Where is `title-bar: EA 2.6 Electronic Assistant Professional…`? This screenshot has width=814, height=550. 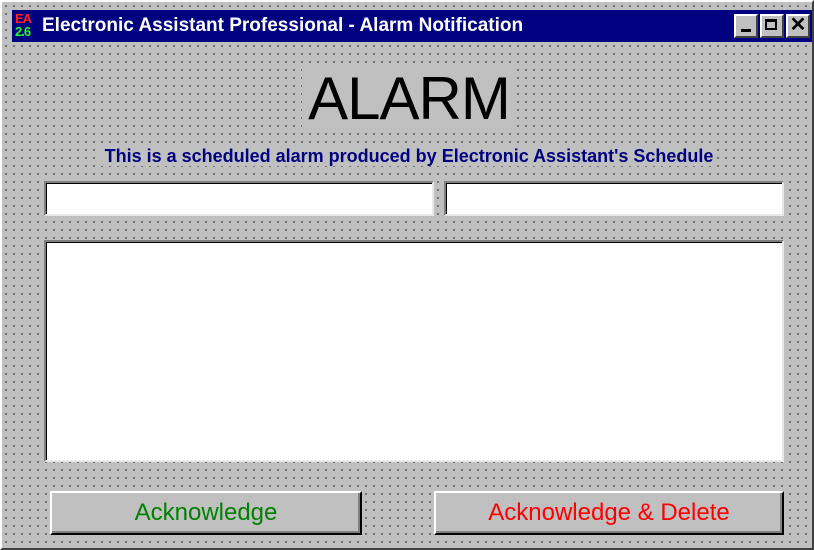 title-bar: EA 2.6 Electronic Assistant Professional… is located at coordinates (412, 26).